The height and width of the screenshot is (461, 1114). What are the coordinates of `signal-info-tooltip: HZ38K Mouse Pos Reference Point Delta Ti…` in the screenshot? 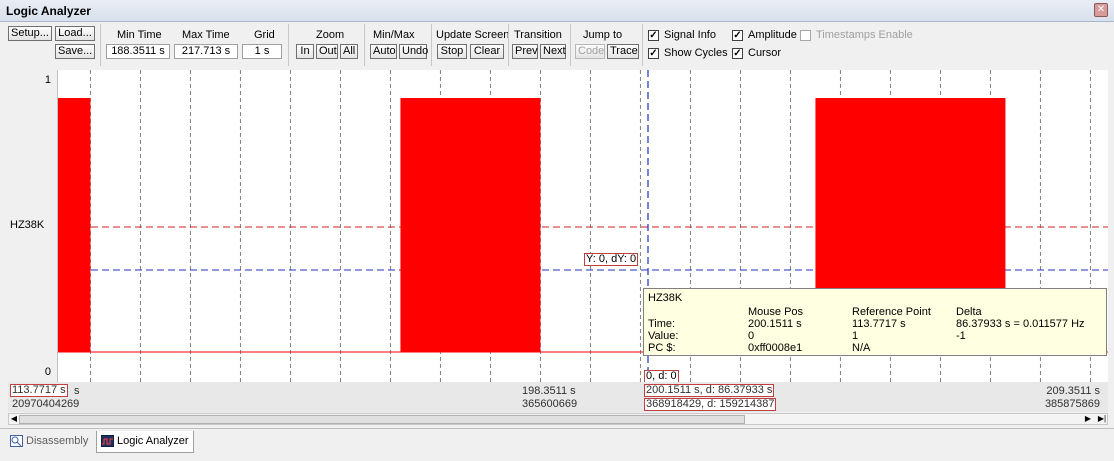 It's located at (875, 322).